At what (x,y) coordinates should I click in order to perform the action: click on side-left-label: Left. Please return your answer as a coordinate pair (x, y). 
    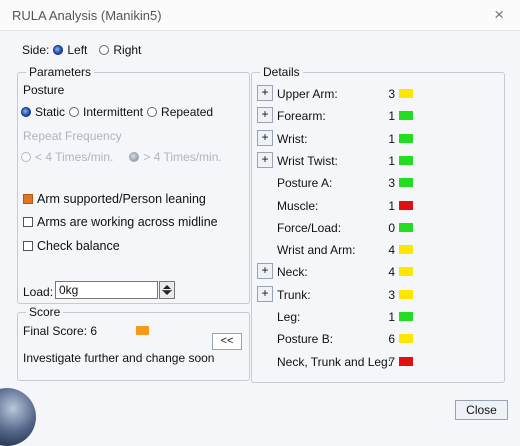
    Looking at the image, I should click on (77, 50).